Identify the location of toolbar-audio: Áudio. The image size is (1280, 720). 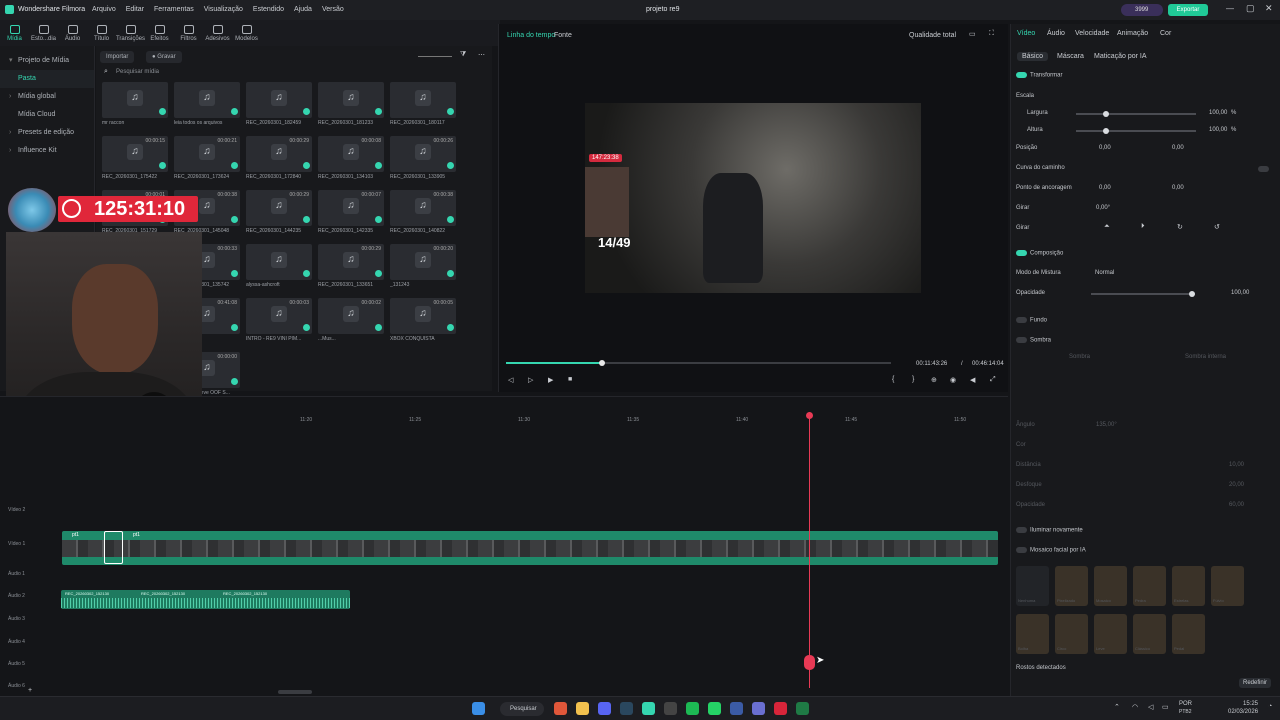
(72, 33).